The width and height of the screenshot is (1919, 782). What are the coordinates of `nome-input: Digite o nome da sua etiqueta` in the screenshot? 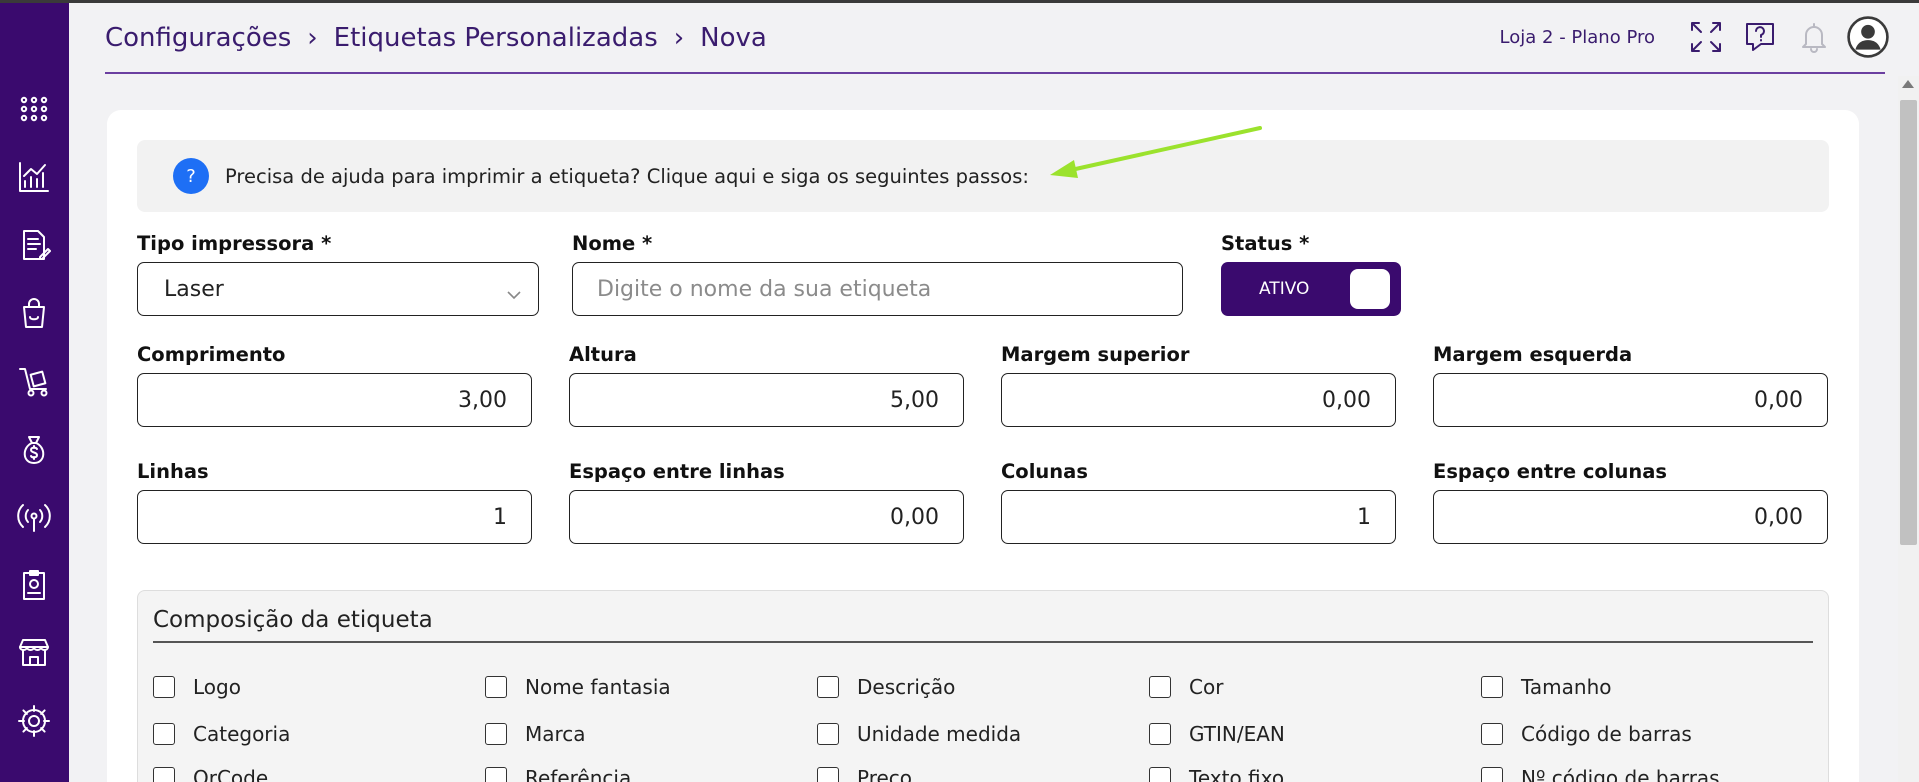 It's located at (877, 289).